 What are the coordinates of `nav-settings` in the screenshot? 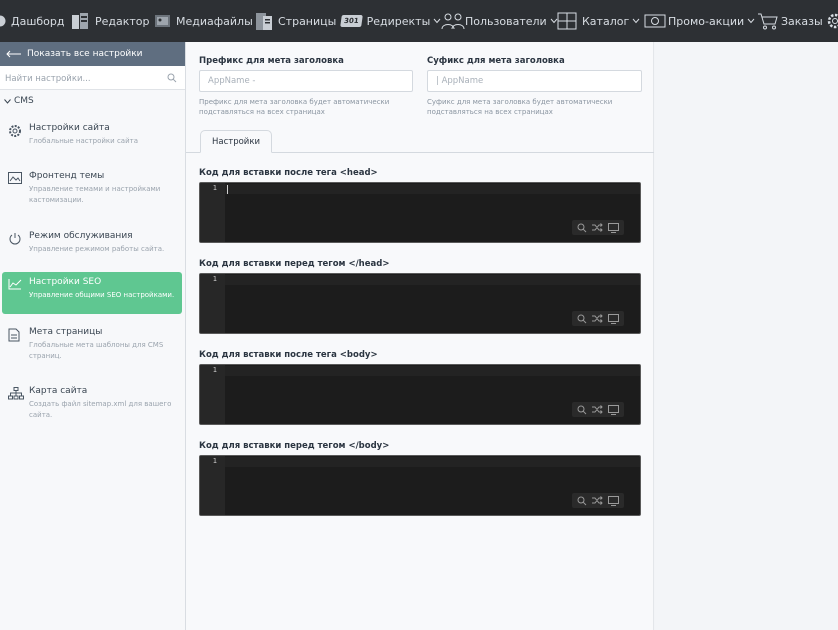 It's located at (832, 21).